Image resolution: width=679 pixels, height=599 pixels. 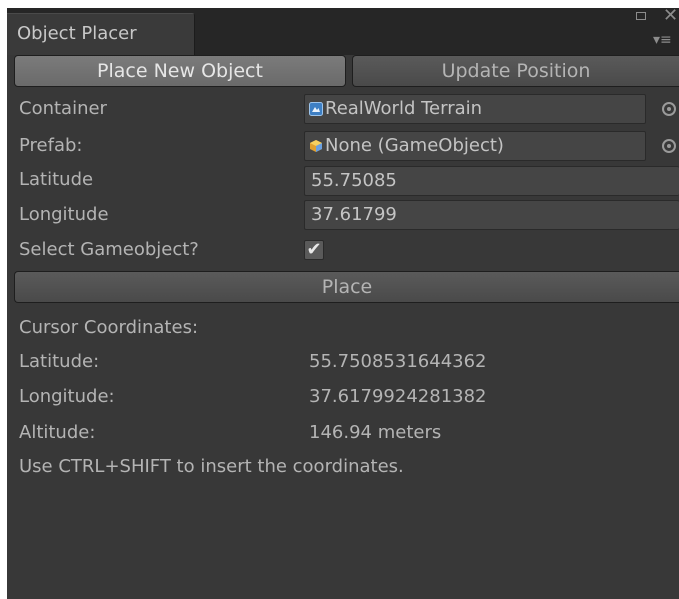 I want to click on cursor-latitude-label: Latitude:, so click(x=59, y=361).